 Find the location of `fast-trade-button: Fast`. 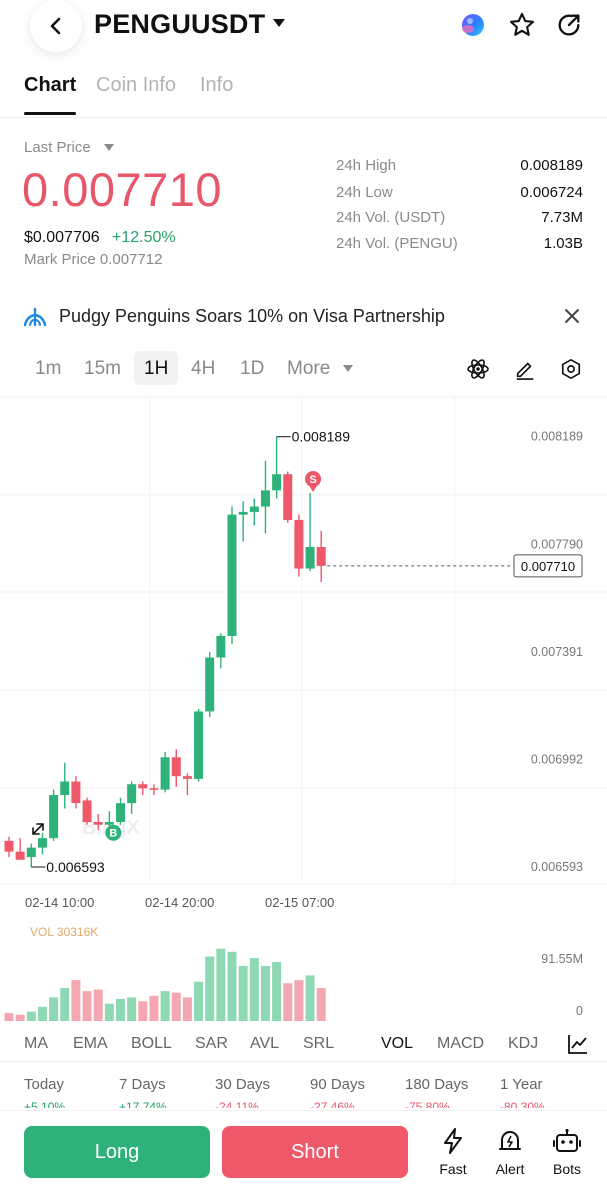

fast-trade-button: Fast is located at coordinates (453, 1151).